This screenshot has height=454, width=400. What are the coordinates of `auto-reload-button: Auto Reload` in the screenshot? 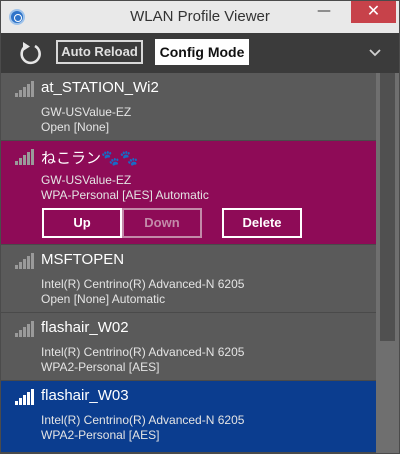 It's located at (99, 52).